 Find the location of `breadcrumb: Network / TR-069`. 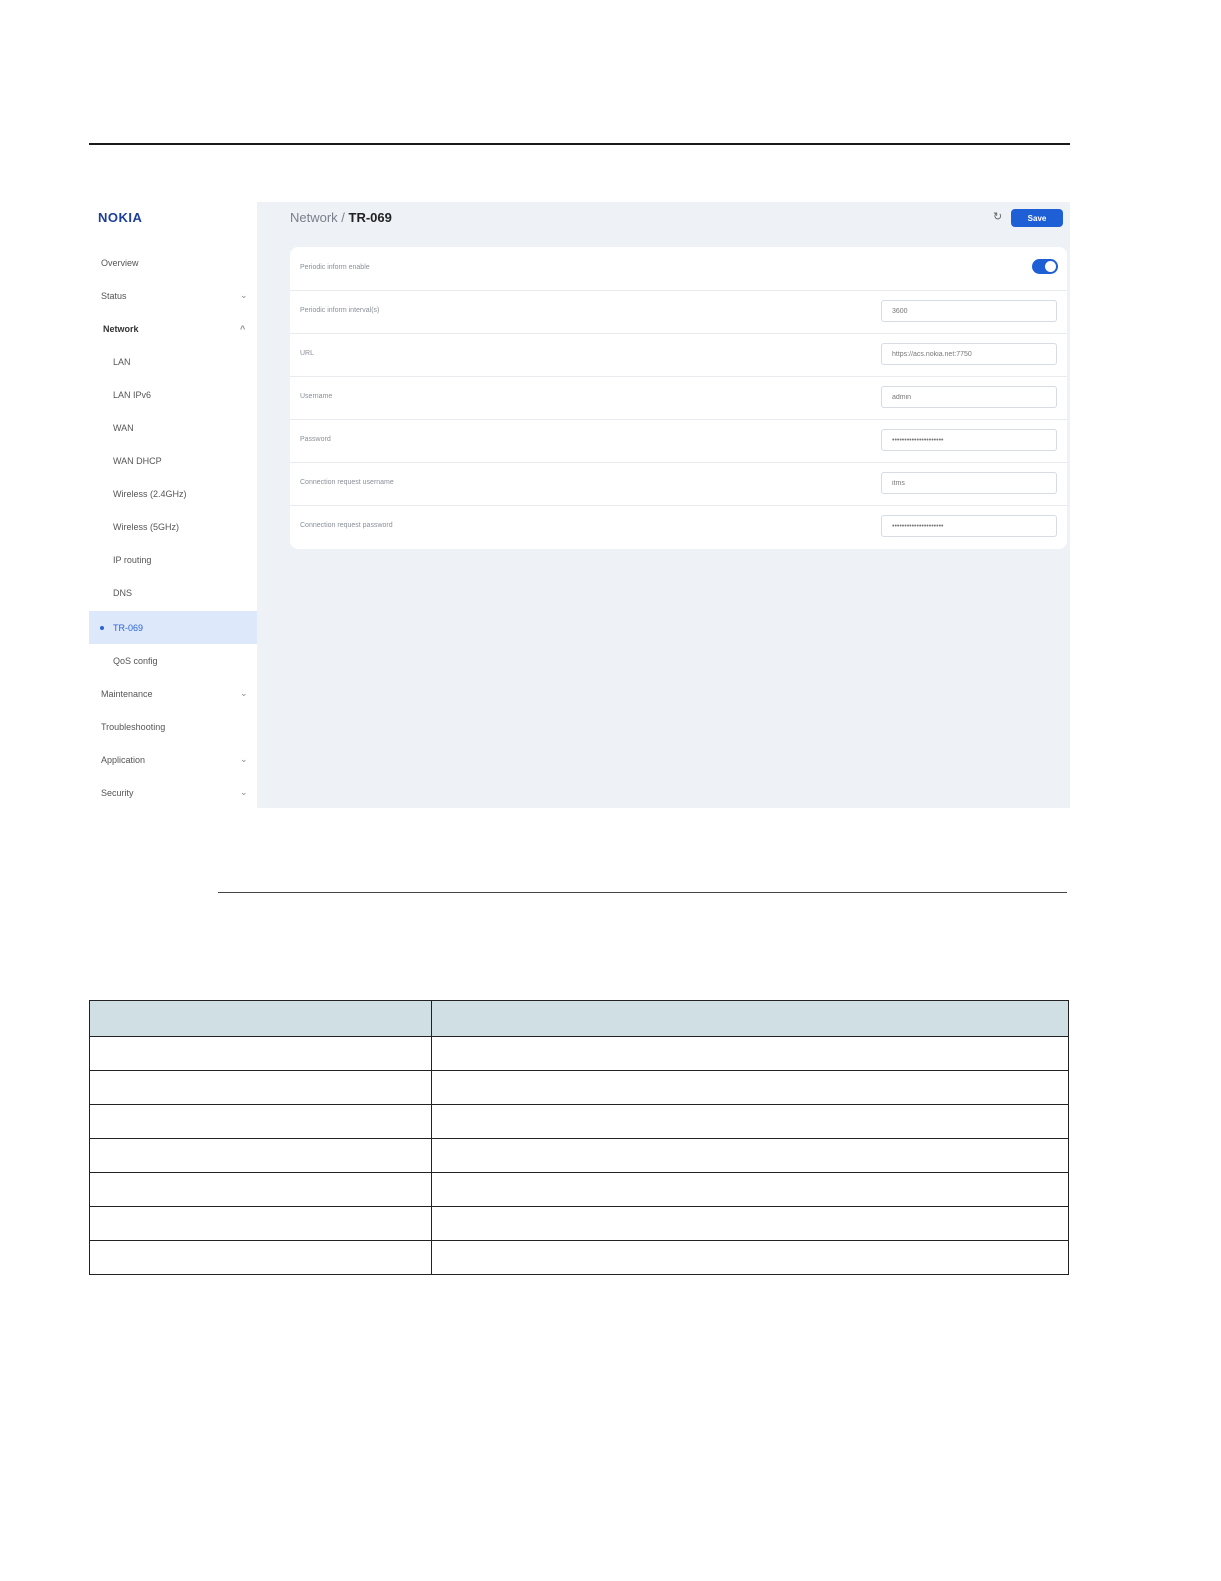

breadcrumb: Network / TR-069 is located at coordinates (341, 217).